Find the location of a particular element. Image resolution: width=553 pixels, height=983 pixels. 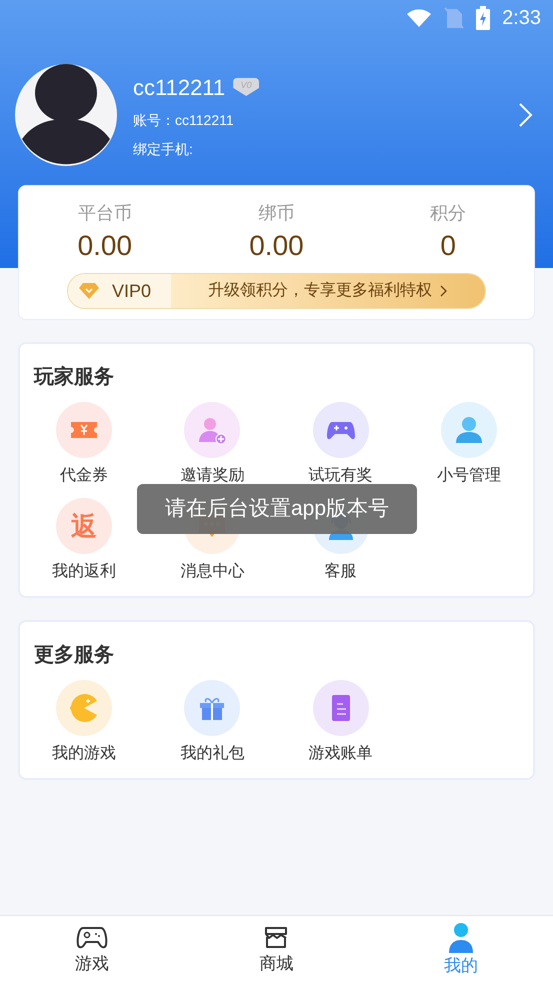

vip-upgrade-banner: VIP0 升级领积分，专享更多福利特权 is located at coordinates (276, 291).